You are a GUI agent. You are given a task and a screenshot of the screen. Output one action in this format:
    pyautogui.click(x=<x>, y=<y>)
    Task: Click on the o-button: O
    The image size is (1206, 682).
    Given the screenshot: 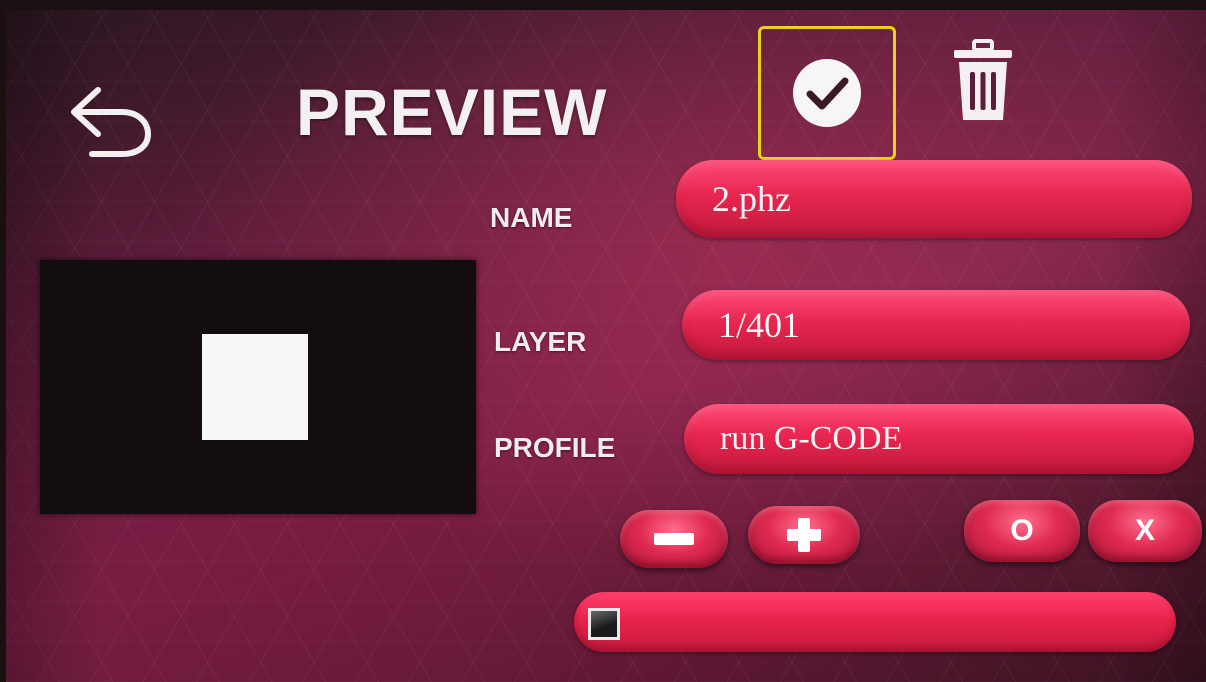 What is the action you would take?
    pyautogui.click(x=1022, y=531)
    